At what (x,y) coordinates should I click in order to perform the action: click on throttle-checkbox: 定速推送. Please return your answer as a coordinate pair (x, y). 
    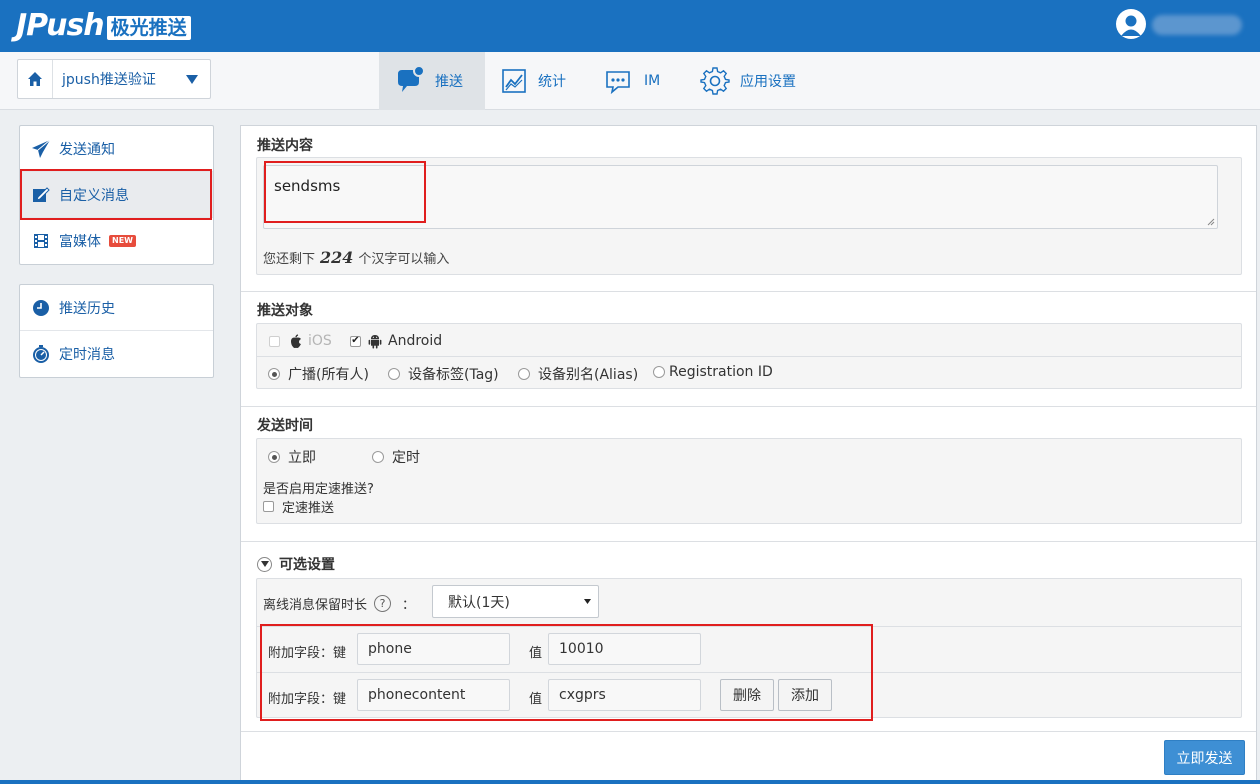
    Looking at the image, I should click on (298, 506).